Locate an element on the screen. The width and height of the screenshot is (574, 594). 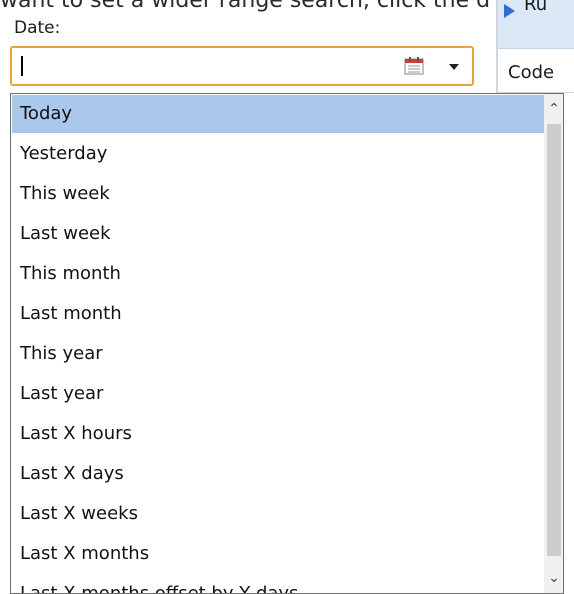
chevron-down-icon is located at coordinates (454, 67).